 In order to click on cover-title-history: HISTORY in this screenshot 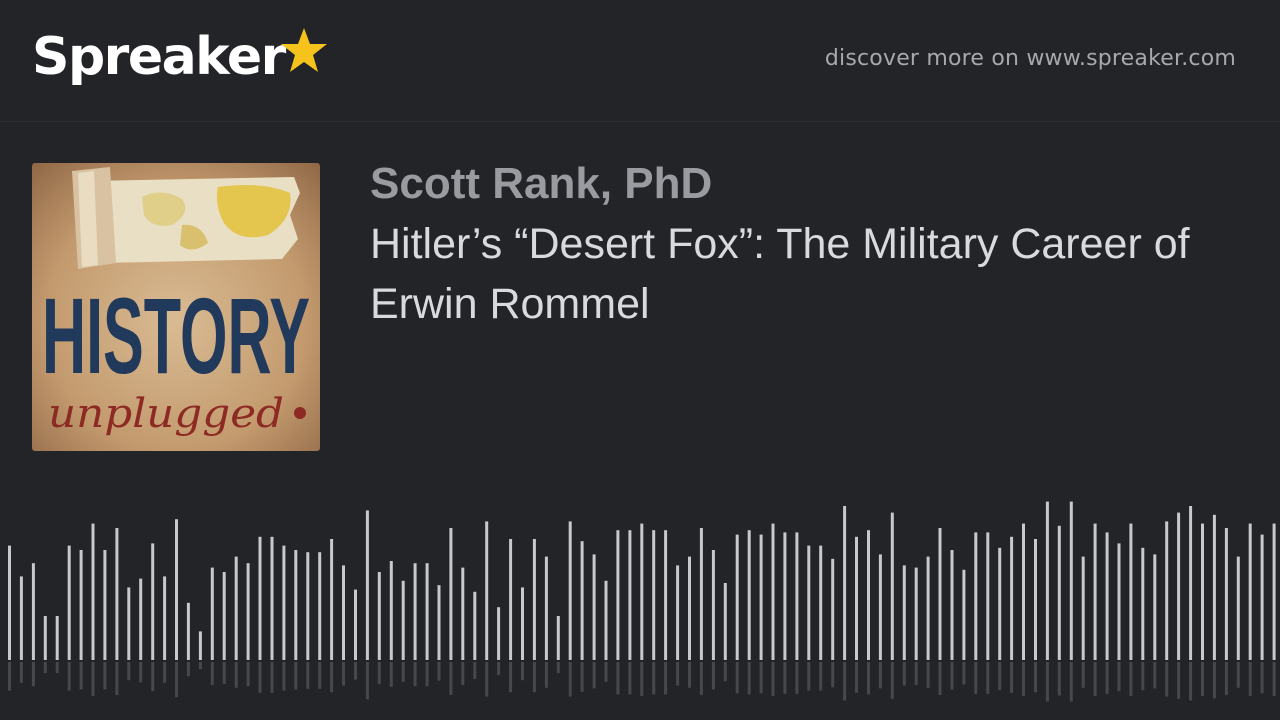, I will do `click(176, 335)`.